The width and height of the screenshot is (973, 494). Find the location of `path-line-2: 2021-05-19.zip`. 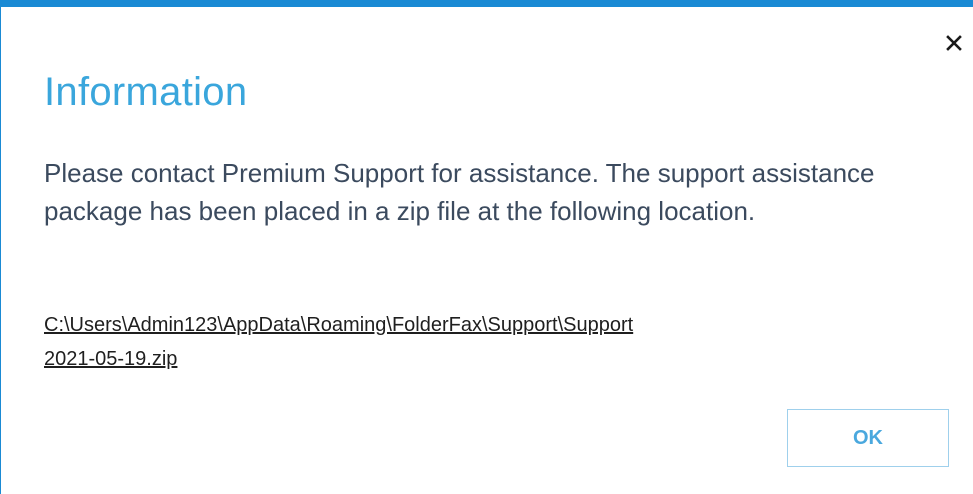

path-line-2: 2021-05-19.zip is located at coordinates (111, 359).